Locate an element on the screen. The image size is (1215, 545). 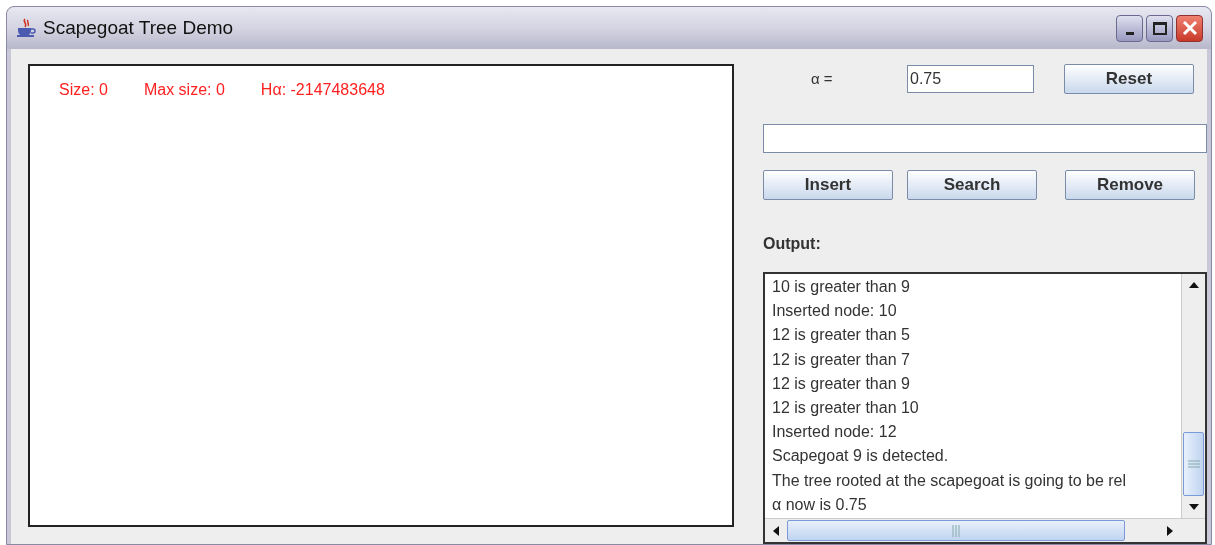
stat-label: Max size: 0 is located at coordinates (184, 90).